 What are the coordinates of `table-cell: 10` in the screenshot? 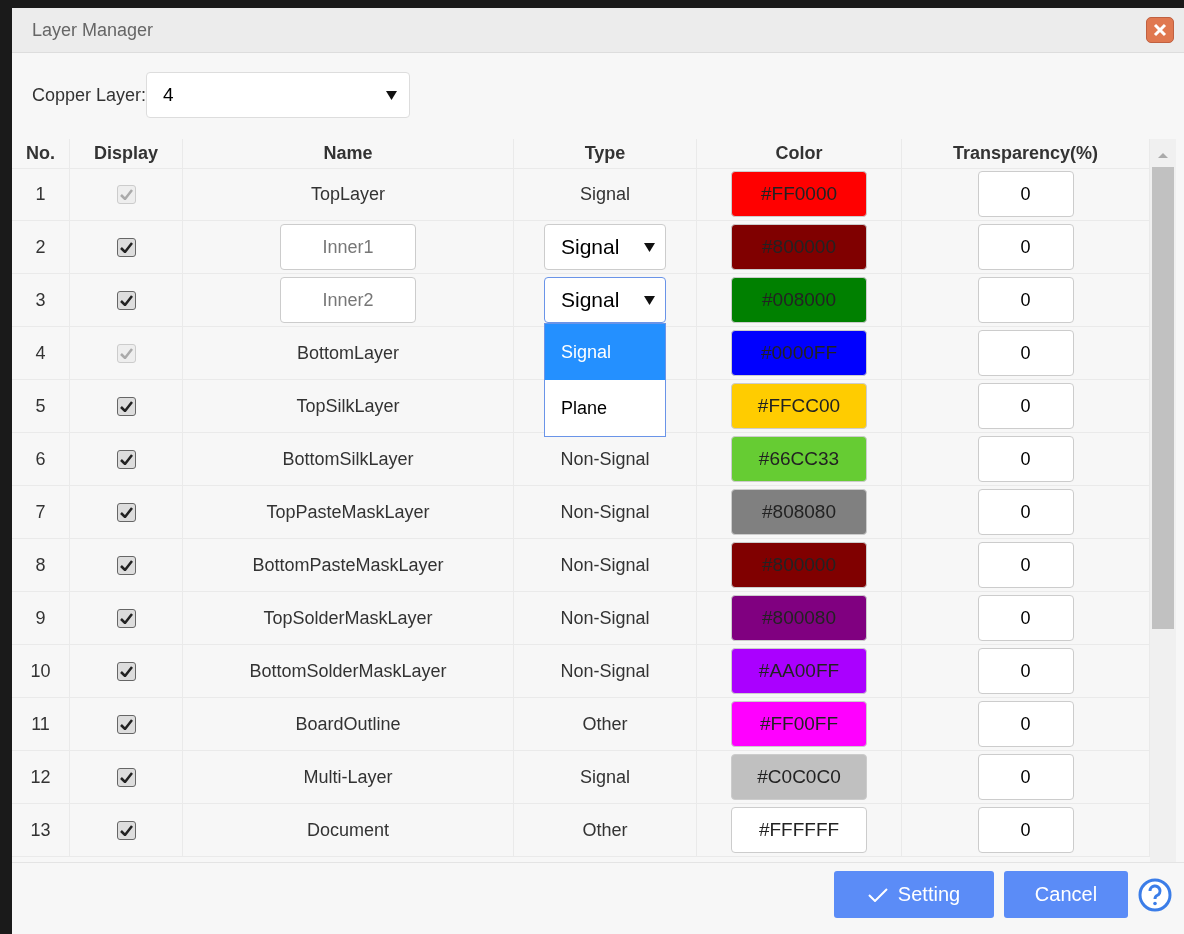 It's located at (41, 671).